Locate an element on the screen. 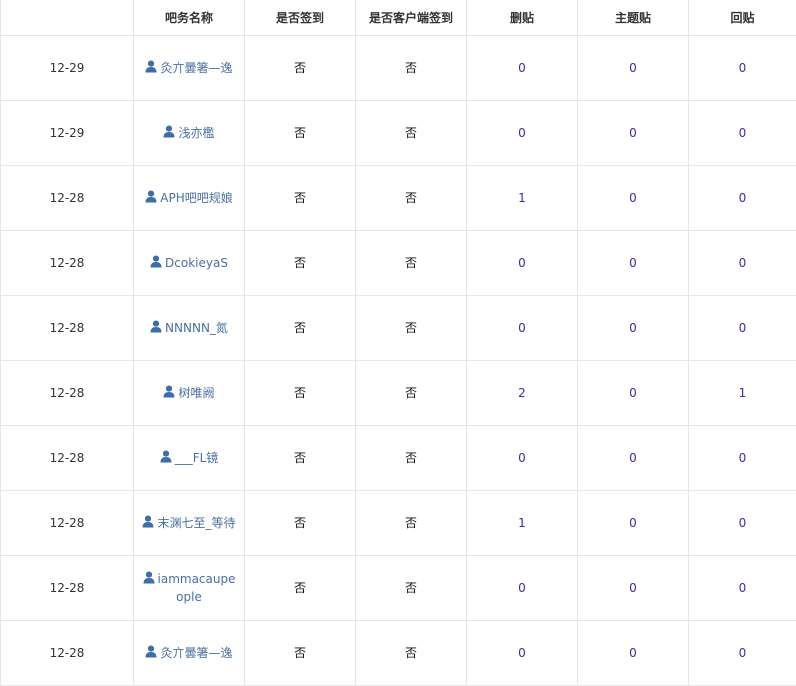 Image resolution: width=796 pixels, height=686 pixels. moderator-entry: 末渊七至_等待 is located at coordinates (188, 523).